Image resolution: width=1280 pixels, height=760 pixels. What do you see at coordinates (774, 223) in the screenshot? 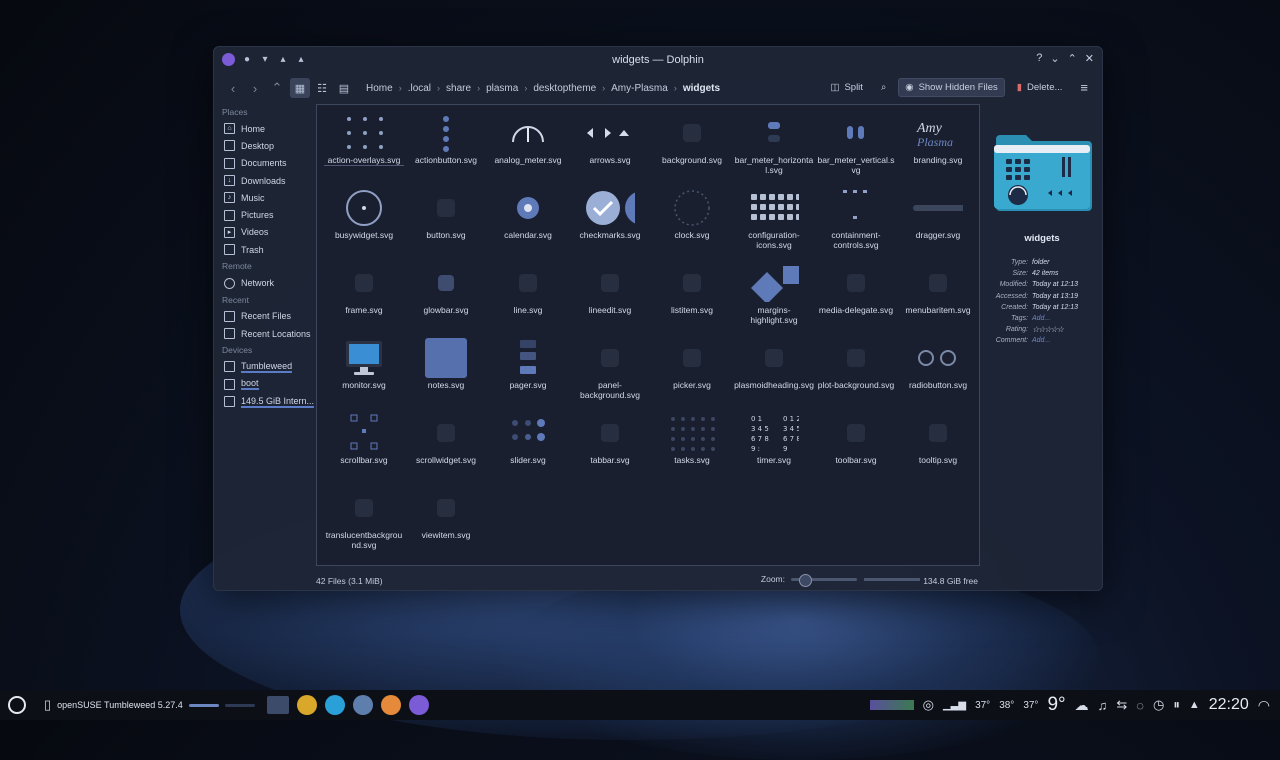
I see `file-item: configuration-icons.svg` at bounding box center [774, 223].